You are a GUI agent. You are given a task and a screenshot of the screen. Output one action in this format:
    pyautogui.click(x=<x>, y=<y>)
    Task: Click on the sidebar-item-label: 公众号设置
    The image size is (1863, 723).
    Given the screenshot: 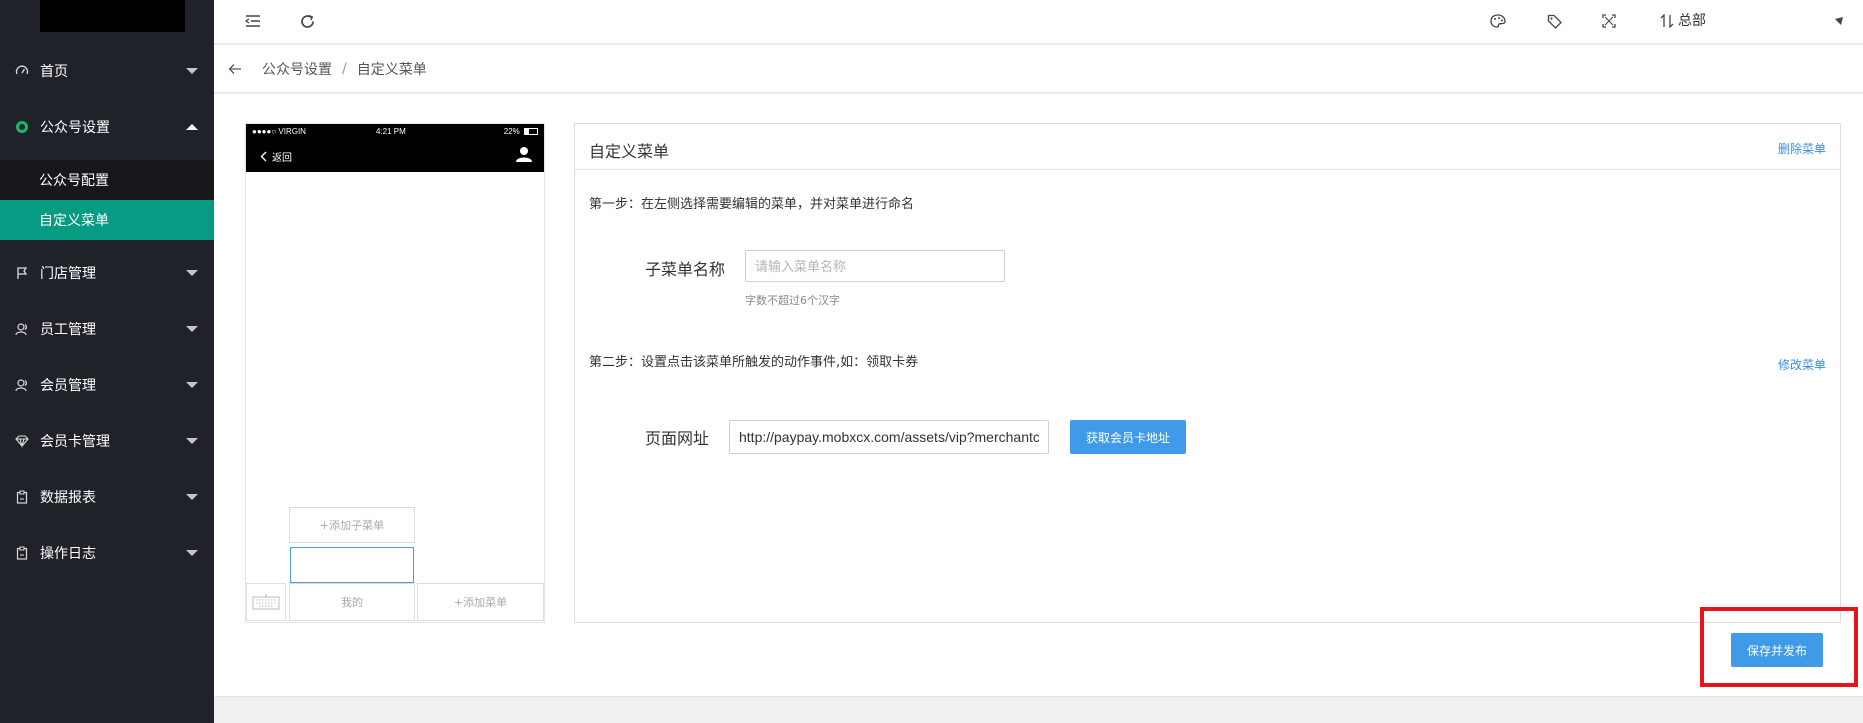 What is the action you would take?
    pyautogui.click(x=75, y=128)
    